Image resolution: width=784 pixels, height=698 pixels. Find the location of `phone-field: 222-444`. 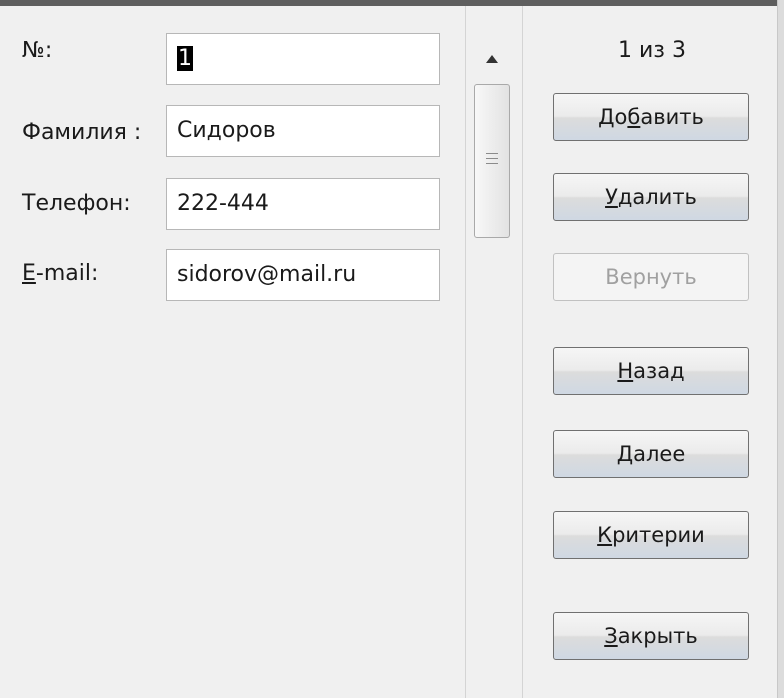

phone-field: 222-444 is located at coordinates (303, 204).